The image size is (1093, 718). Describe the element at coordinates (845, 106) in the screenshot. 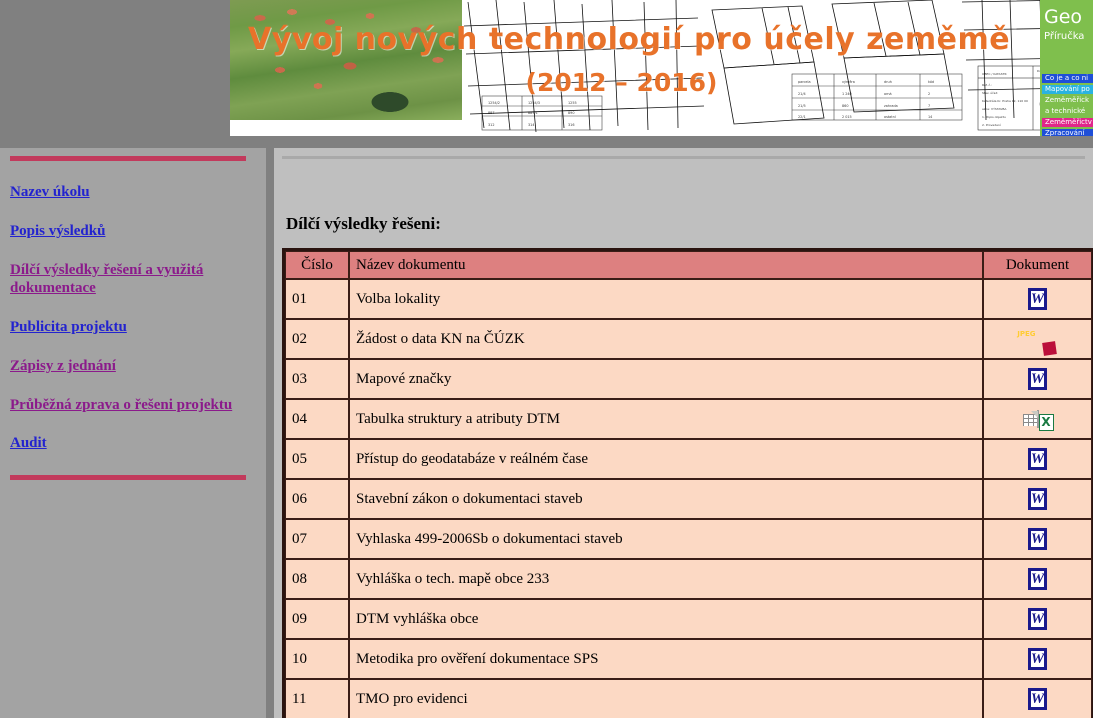

I see `svg-text: 860` at that location.